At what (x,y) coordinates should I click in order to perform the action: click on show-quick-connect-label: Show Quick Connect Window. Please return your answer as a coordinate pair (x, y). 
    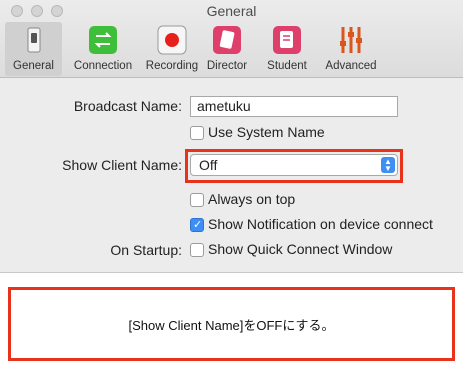
    Looking at the image, I should click on (300, 249).